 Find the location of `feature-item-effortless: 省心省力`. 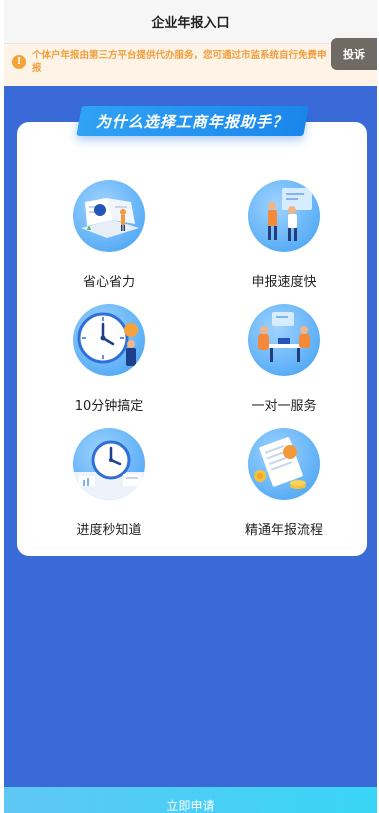

feature-item-effortless: 省心省力 is located at coordinates (109, 235).